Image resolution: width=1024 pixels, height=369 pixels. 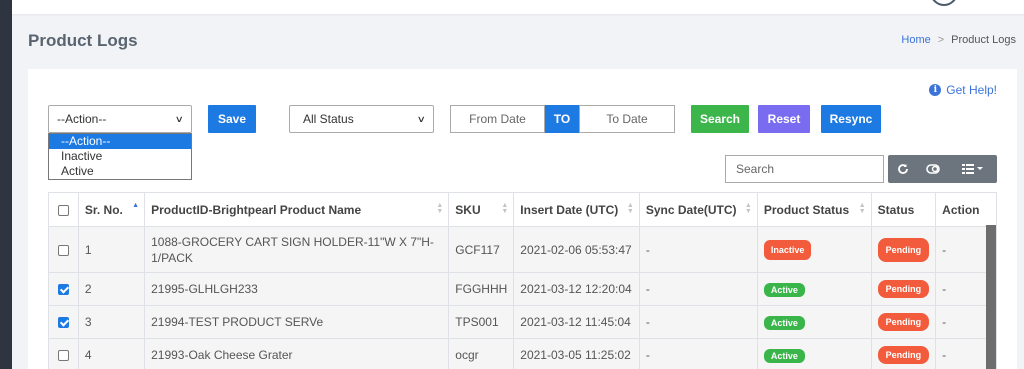 What do you see at coordinates (720, 119) in the screenshot?
I see `search-button: Search` at bounding box center [720, 119].